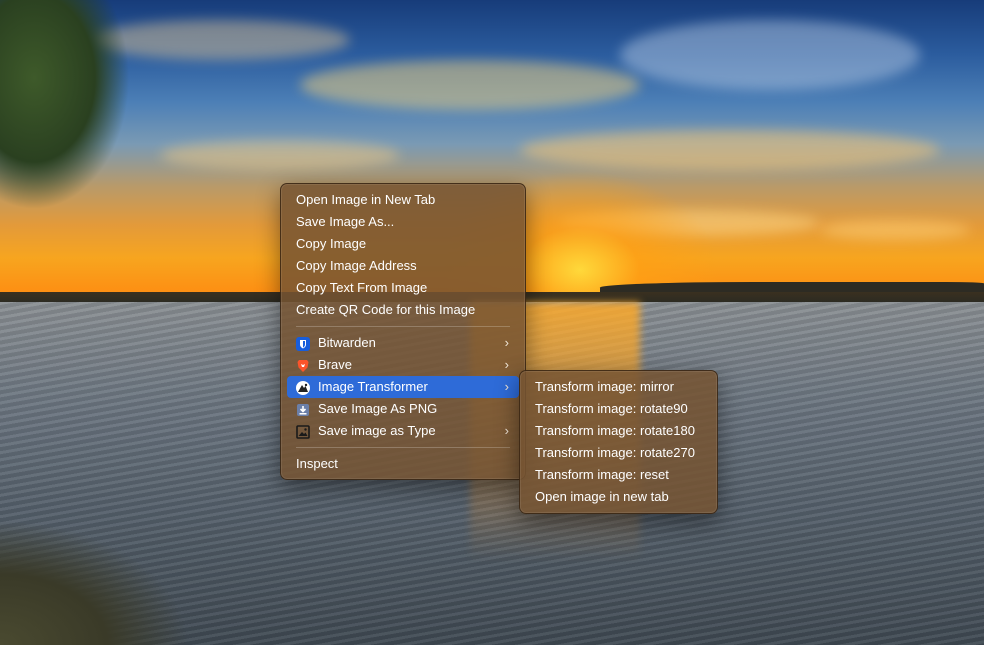  What do you see at coordinates (403, 365) in the screenshot?
I see `menu-item-brave: Brave ›` at bounding box center [403, 365].